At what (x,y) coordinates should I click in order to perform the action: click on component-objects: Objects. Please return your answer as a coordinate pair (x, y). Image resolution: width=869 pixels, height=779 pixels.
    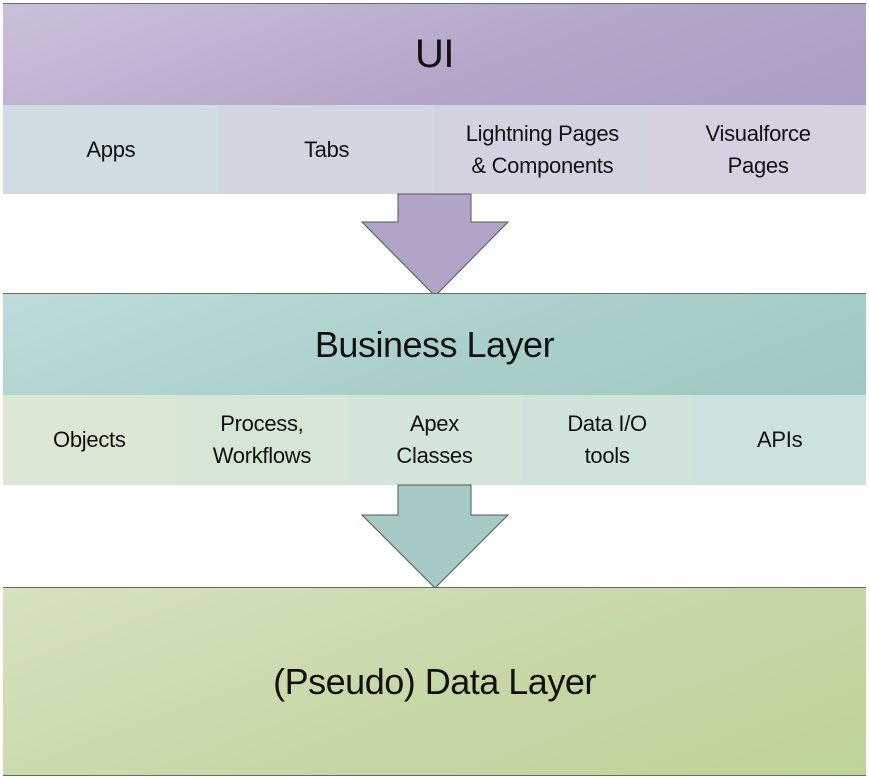
    Looking at the image, I should click on (89, 440).